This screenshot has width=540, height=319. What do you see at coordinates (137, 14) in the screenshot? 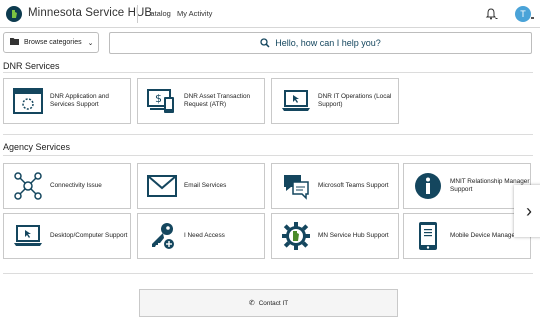
I see `header-divider` at bounding box center [137, 14].